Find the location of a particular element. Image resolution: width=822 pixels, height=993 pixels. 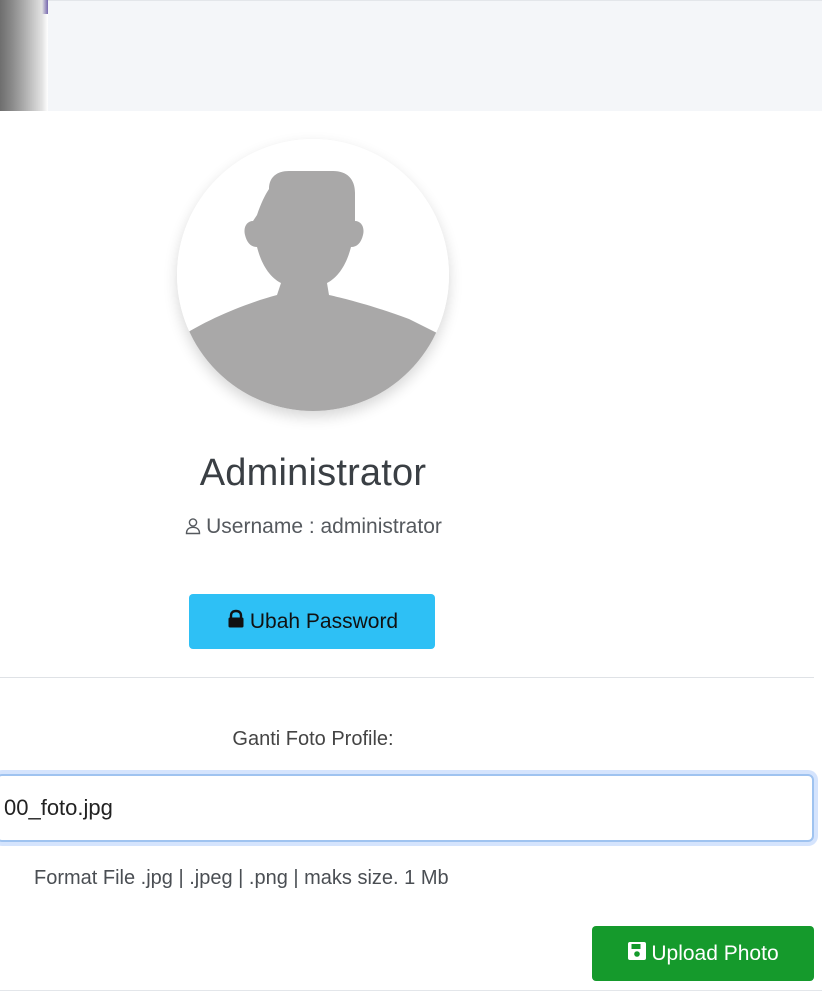

lock-icon is located at coordinates (236, 622).